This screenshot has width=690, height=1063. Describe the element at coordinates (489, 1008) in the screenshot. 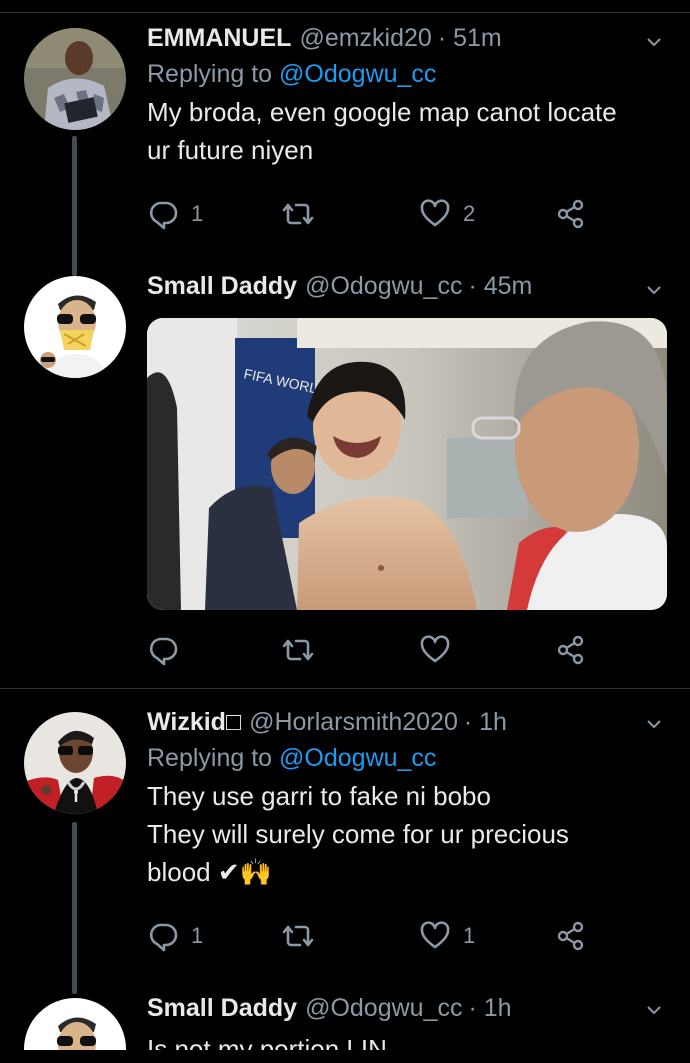

I see `tweet-time: · 1h` at that location.